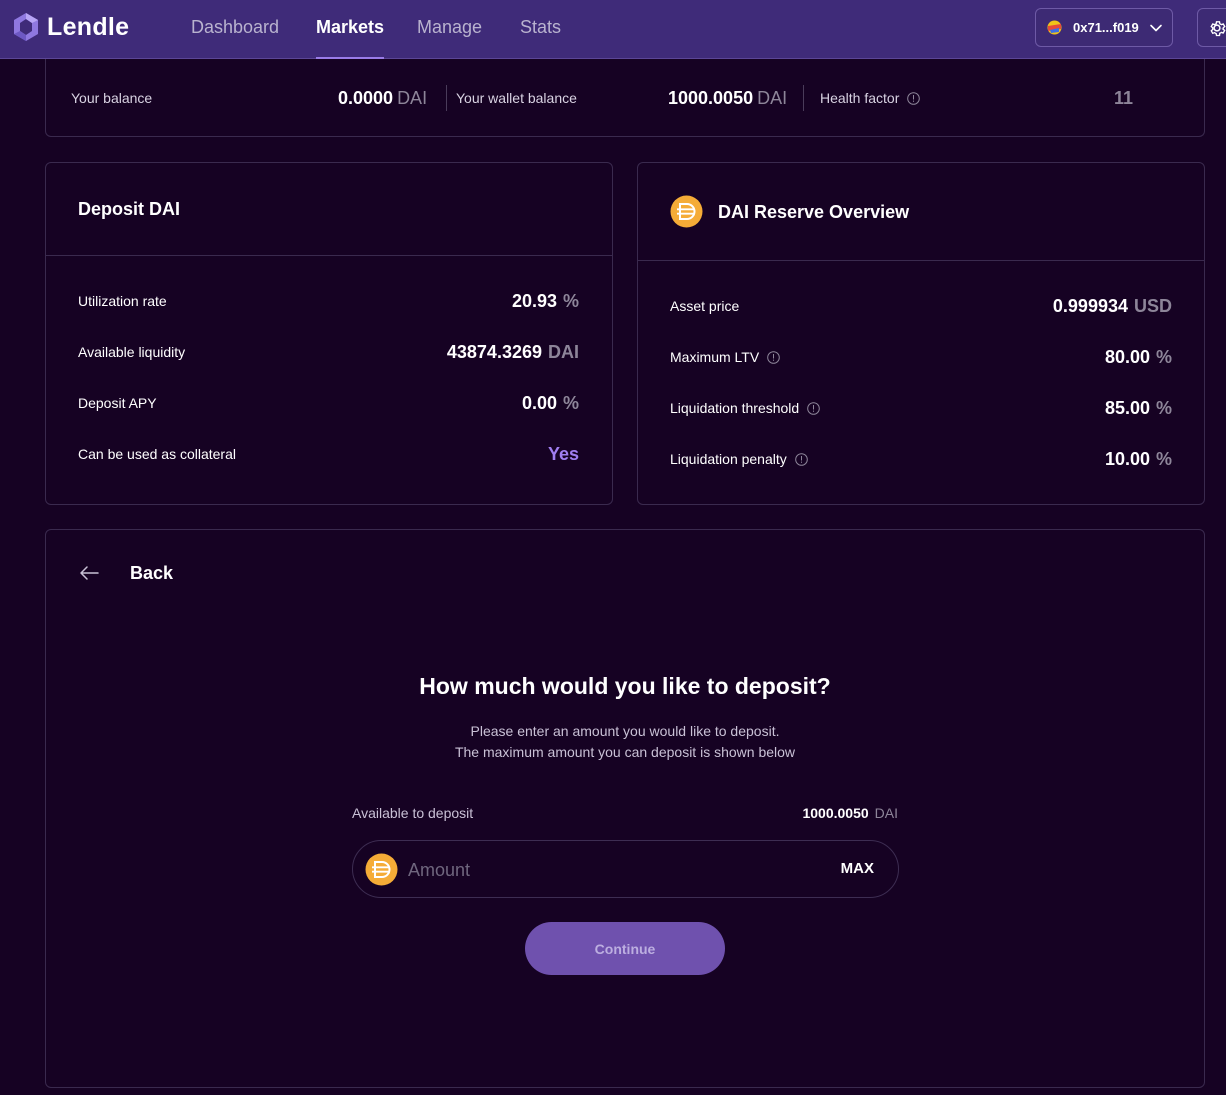  What do you see at coordinates (1218, 28) in the screenshot?
I see `gear-icon` at bounding box center [1218, 28].